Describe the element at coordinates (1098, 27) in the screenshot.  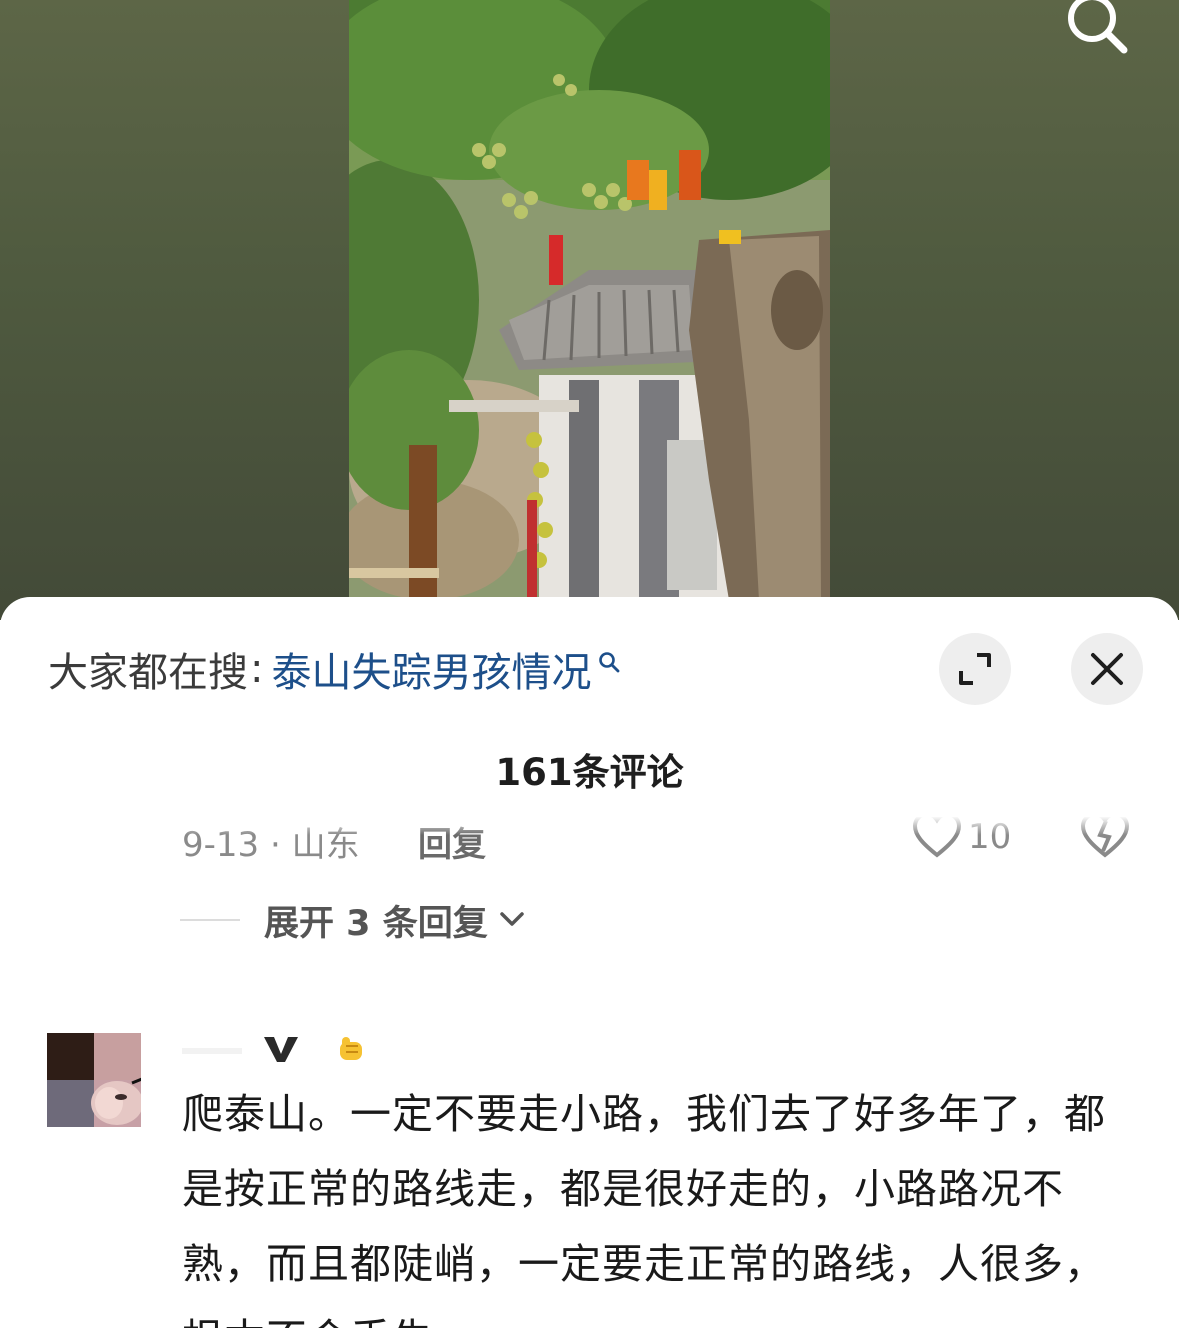
I see `search-icon` at that location.